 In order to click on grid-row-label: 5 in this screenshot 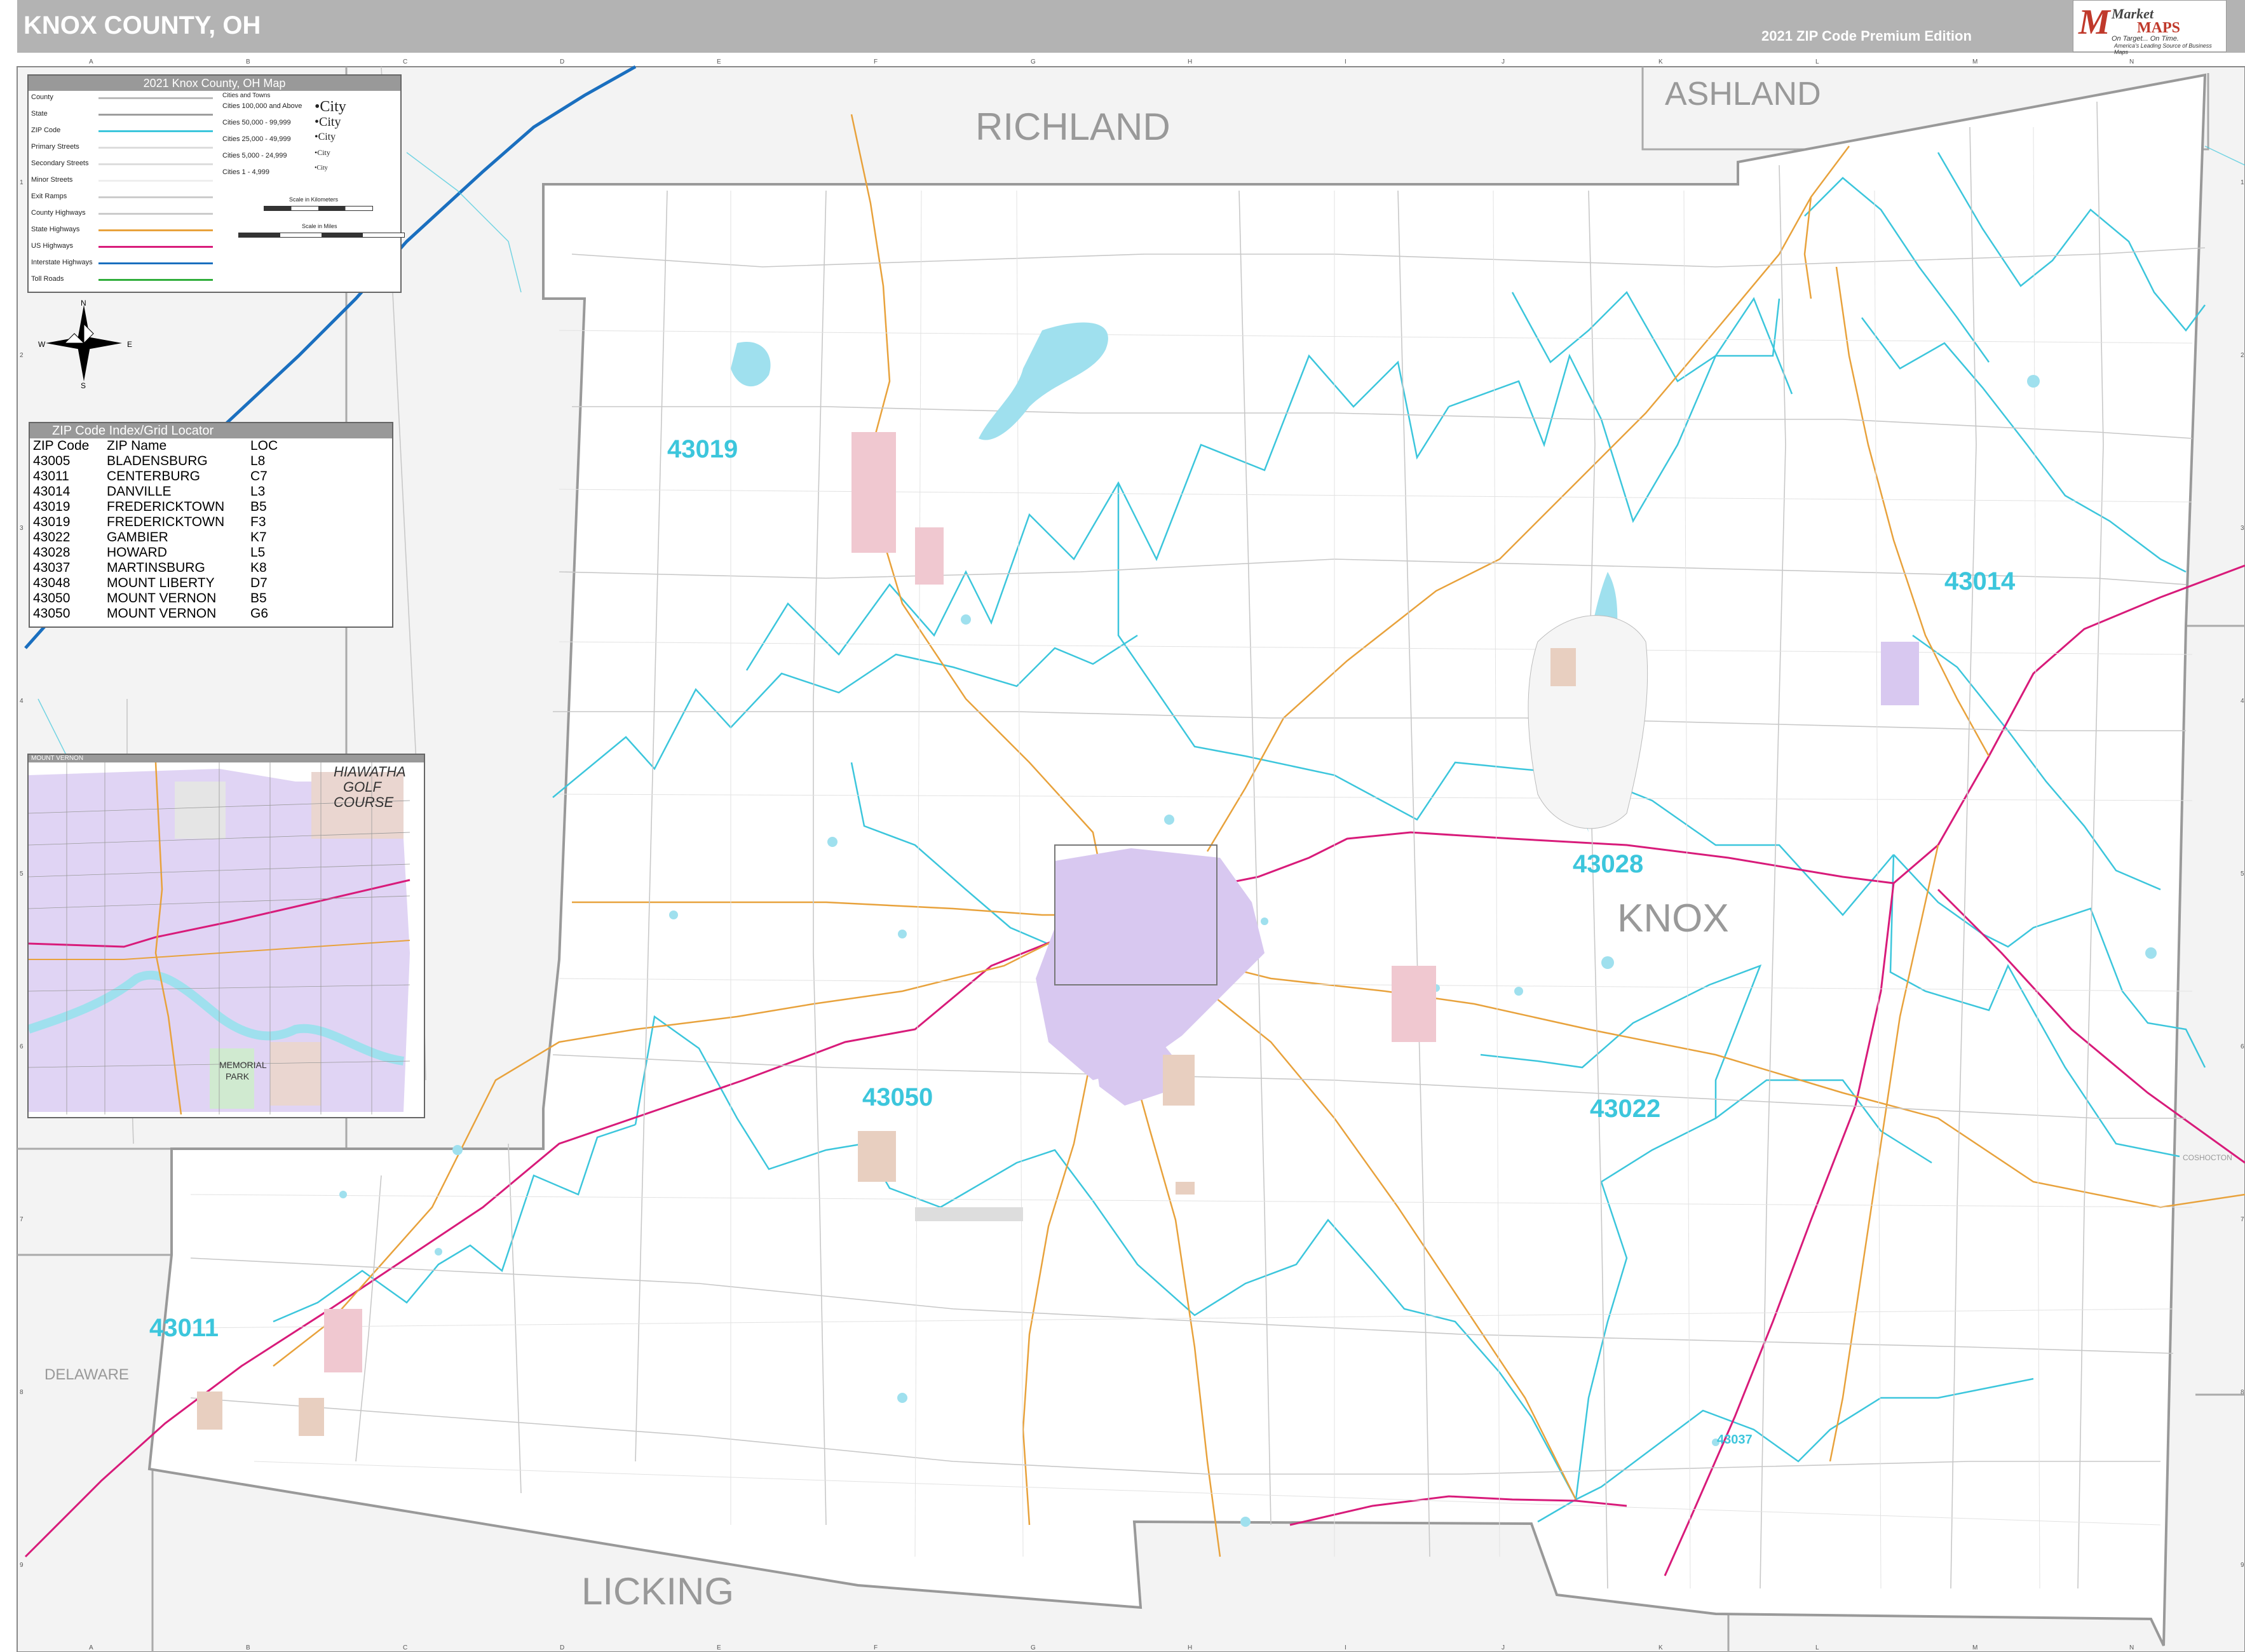, I will do `click(22, 873)`.